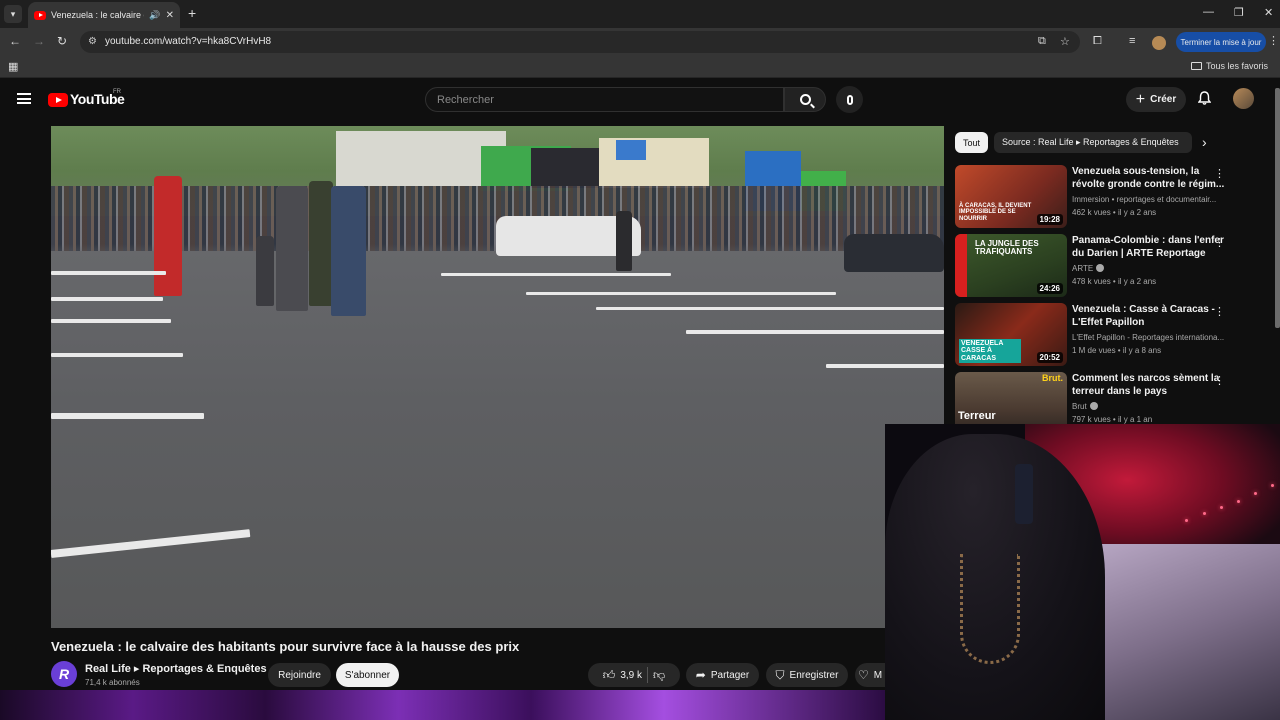  What do you see at coordinates (299, 675) in the screenshot?
I see `join-button: Rejoindre` at bounding box center [299, 675].